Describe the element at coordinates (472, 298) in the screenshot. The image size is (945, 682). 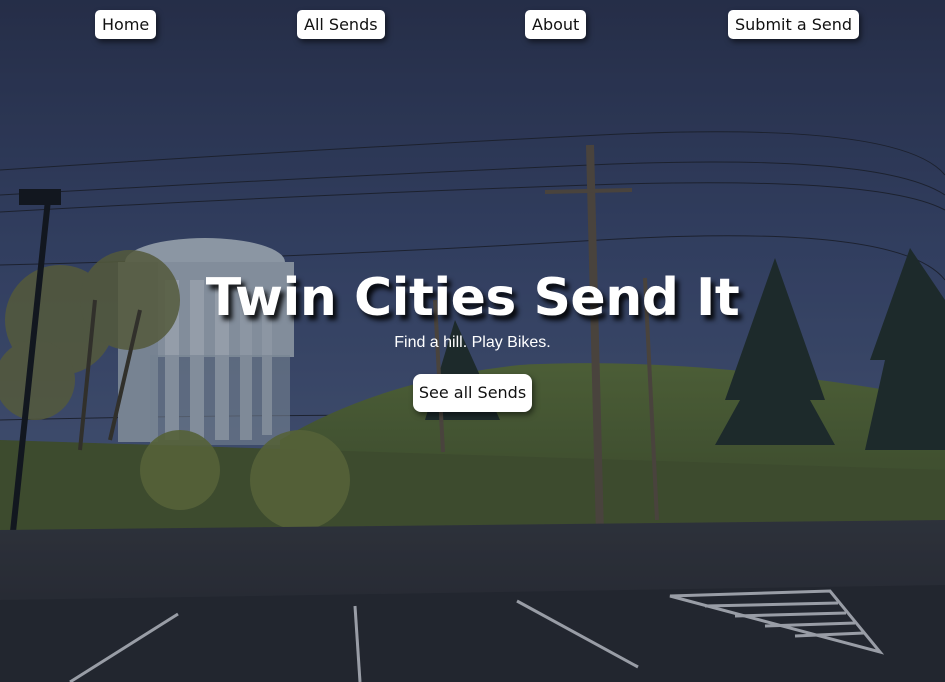
I see `hero-title: Twin Cities Send It` at that location.